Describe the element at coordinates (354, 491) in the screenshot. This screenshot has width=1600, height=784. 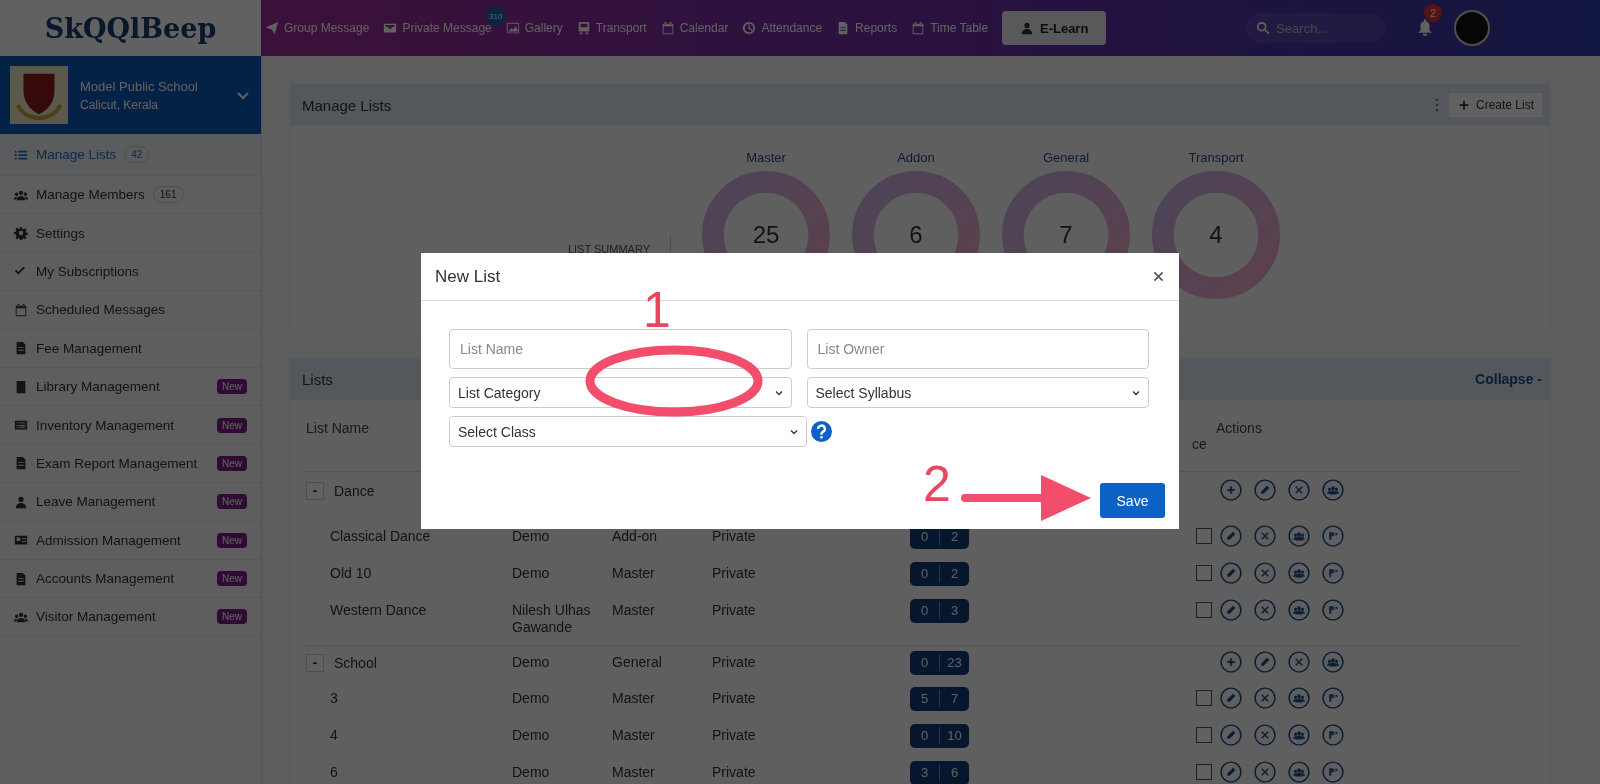
I see `group-name: Dance` at that location.